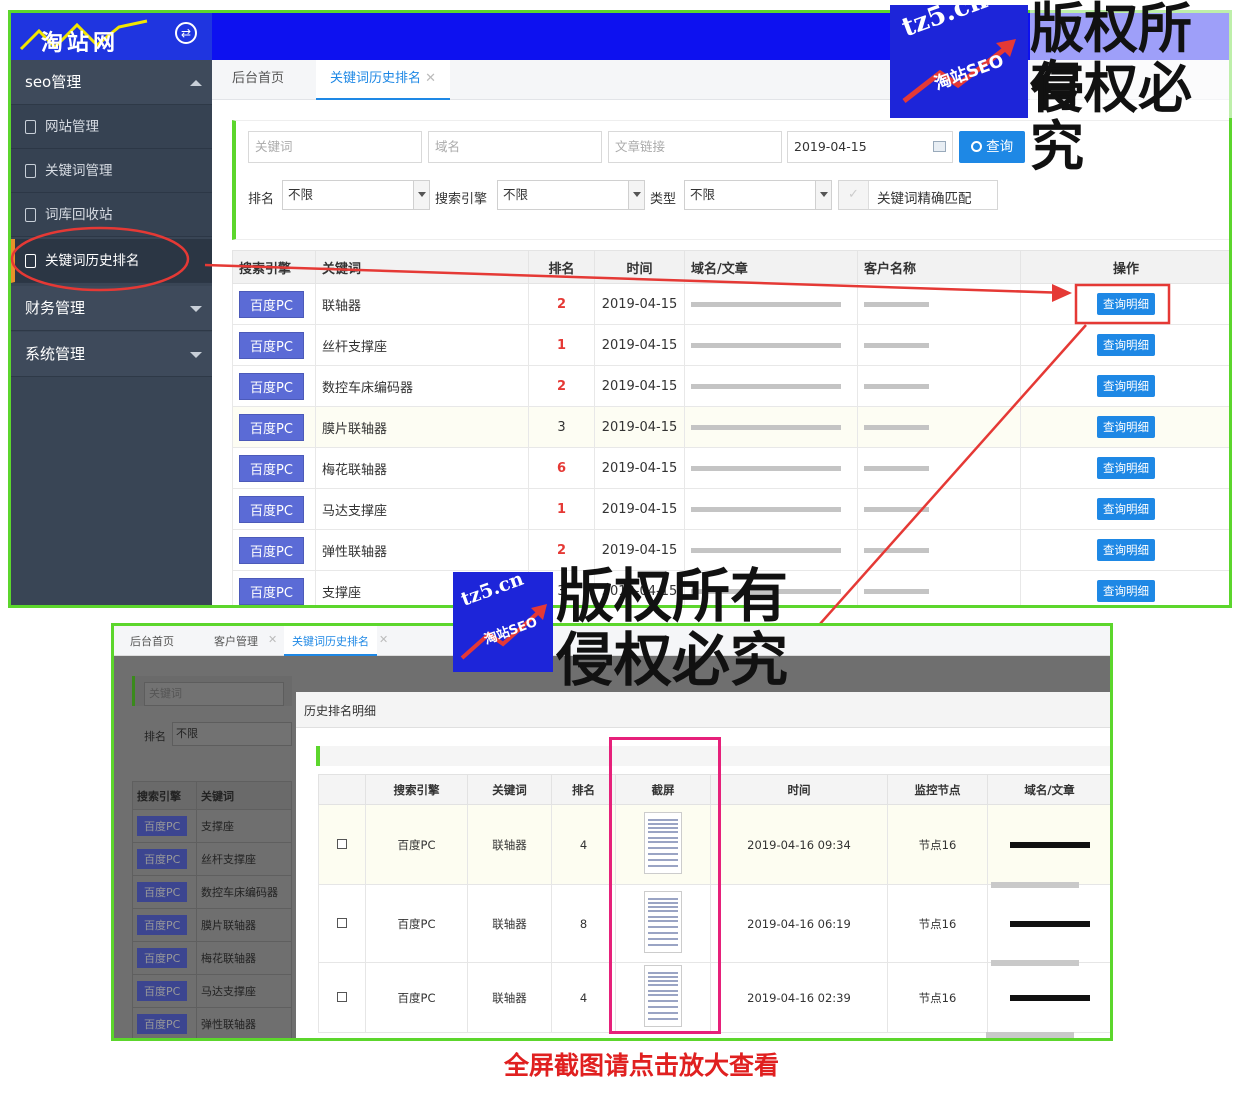 Image resolution: width=1238 pixels, height=1093 pixels. What do you see at coordinates (244, 859) in the screenshot?
I see `keyword-cell: 丝杆支撑座` at bounding box center [244, 859].